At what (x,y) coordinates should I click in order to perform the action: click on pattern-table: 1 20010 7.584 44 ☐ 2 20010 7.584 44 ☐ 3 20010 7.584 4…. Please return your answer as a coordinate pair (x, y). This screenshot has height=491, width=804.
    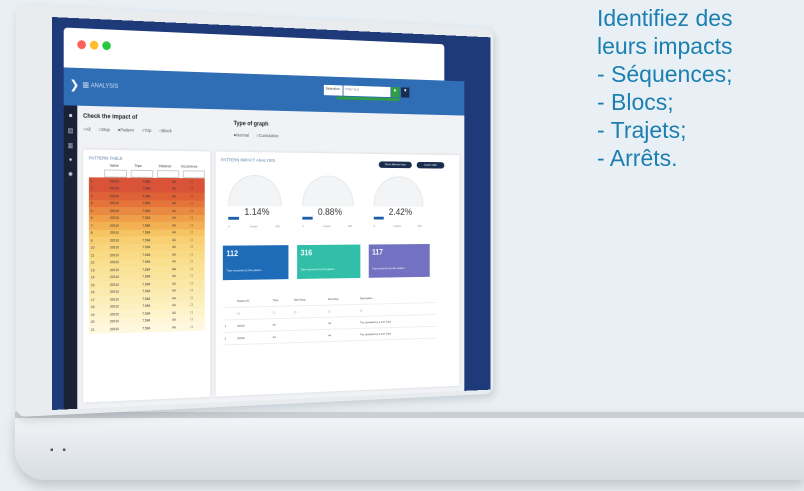
    Looking at the image, I should click on (146, 255).